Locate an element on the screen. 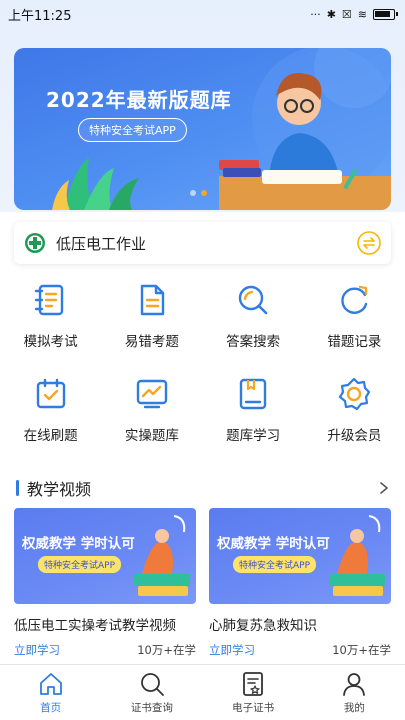 The image size is (405, 720). feature-bank-study: 题库学习 is located at coordinates (253, 410).